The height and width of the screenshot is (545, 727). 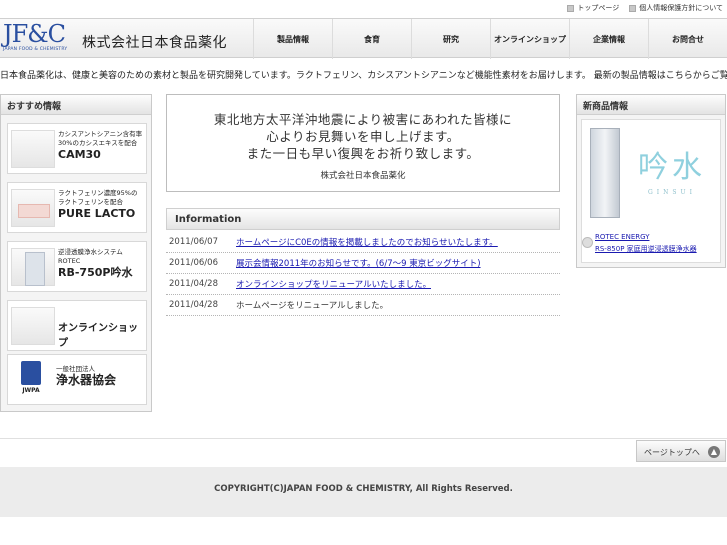 I want to click on jwpa-logo: JWPA, so click(x=31, y=380).